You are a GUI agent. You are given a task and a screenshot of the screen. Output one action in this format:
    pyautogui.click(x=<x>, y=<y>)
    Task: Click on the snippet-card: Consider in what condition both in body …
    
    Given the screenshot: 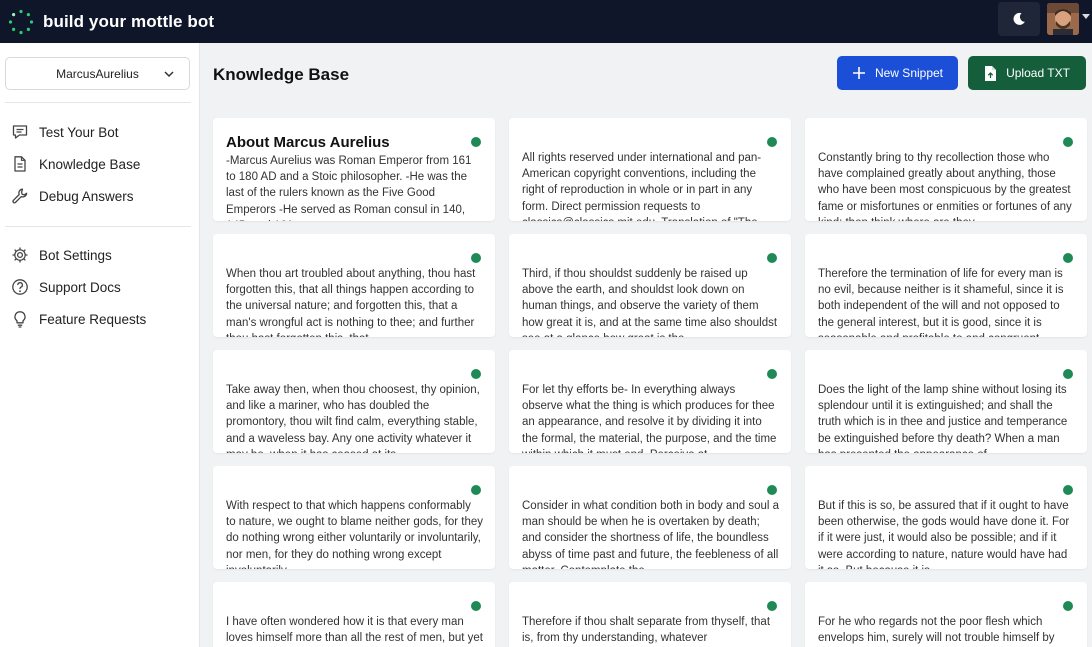 What is the action you would take?
    pyautogui.click(x=650, y=517)
    